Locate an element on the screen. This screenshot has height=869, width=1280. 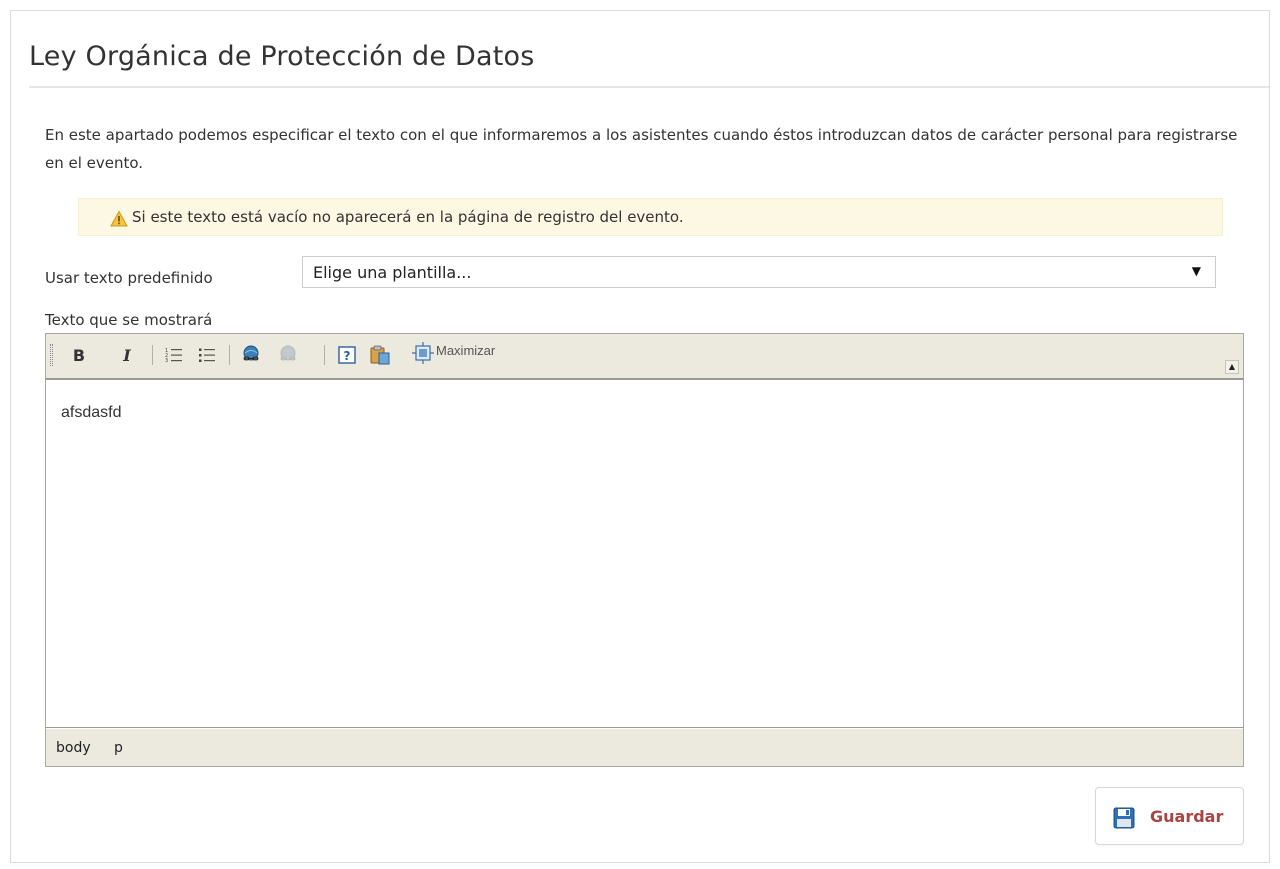
ordered-list-icon: 1 2 3 is located at coordinates (173, 356).